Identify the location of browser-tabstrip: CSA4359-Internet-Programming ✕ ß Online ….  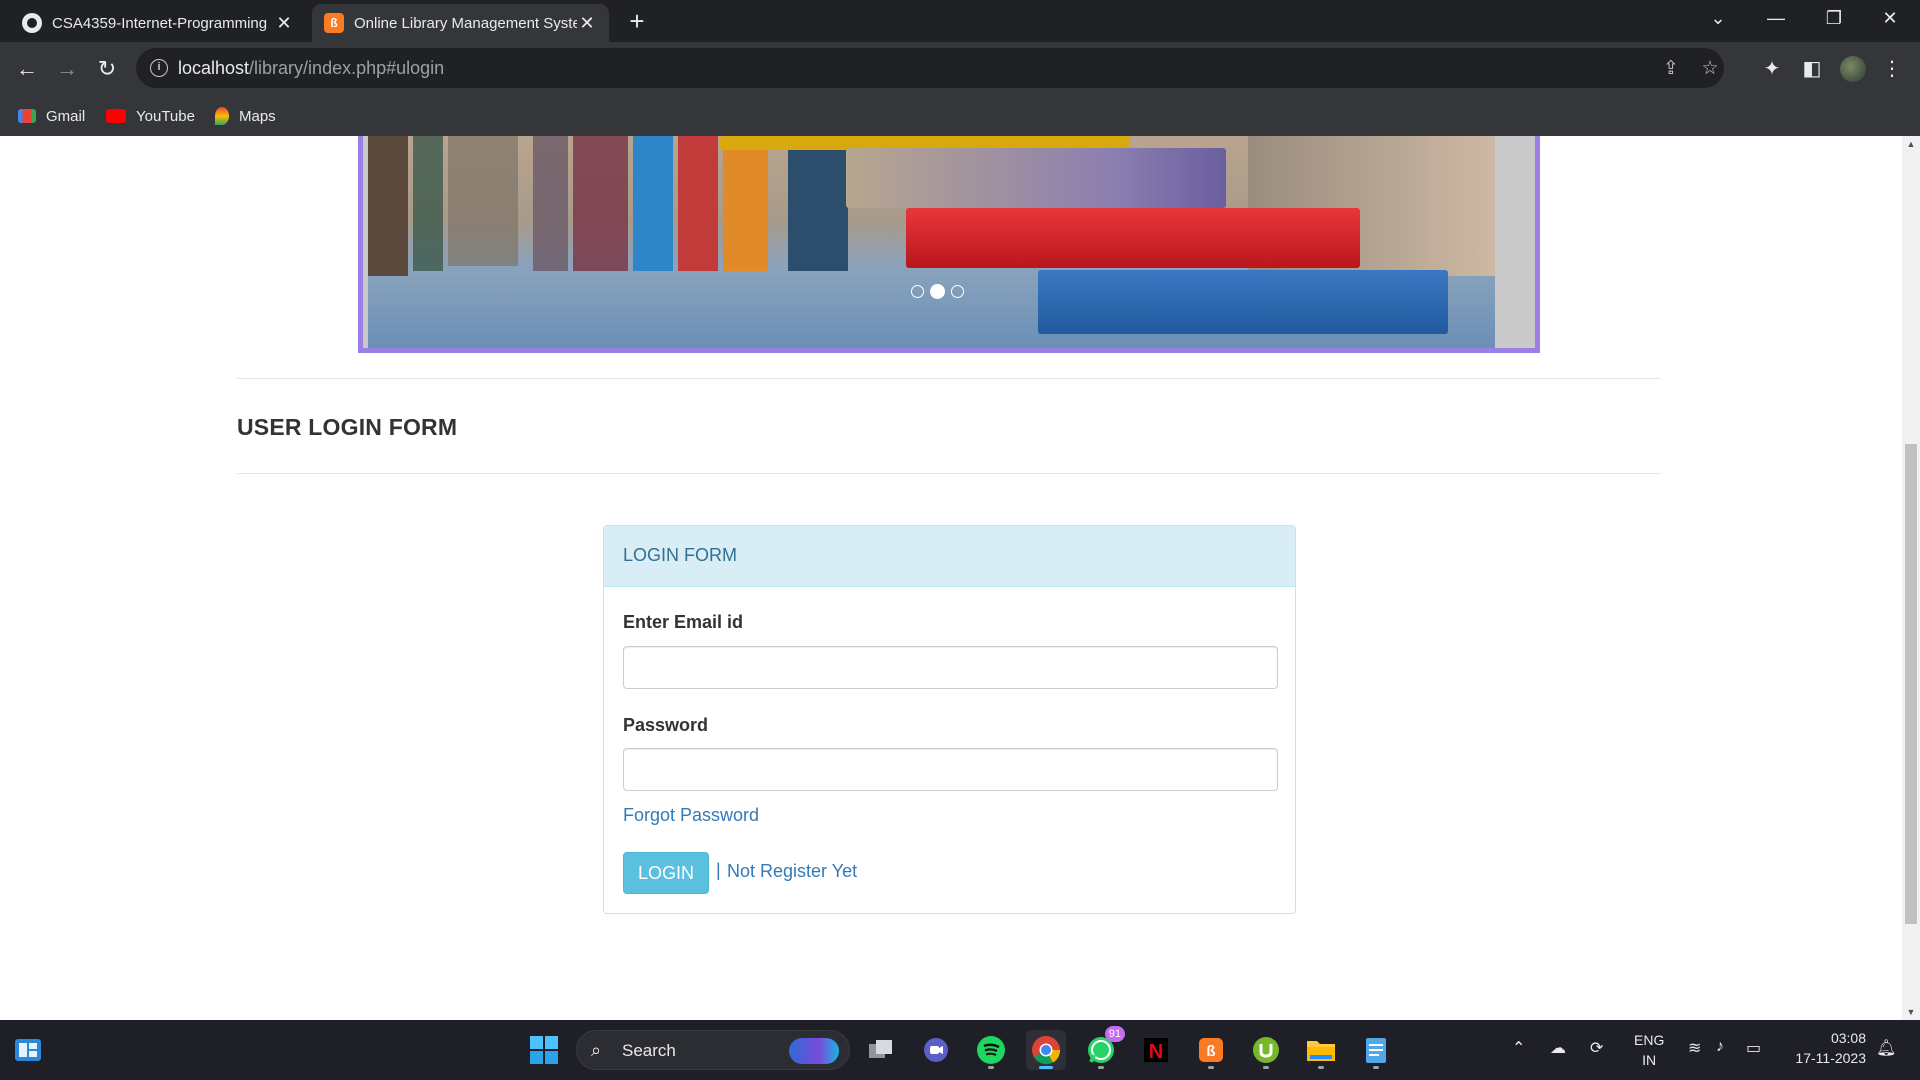
(960, 21).